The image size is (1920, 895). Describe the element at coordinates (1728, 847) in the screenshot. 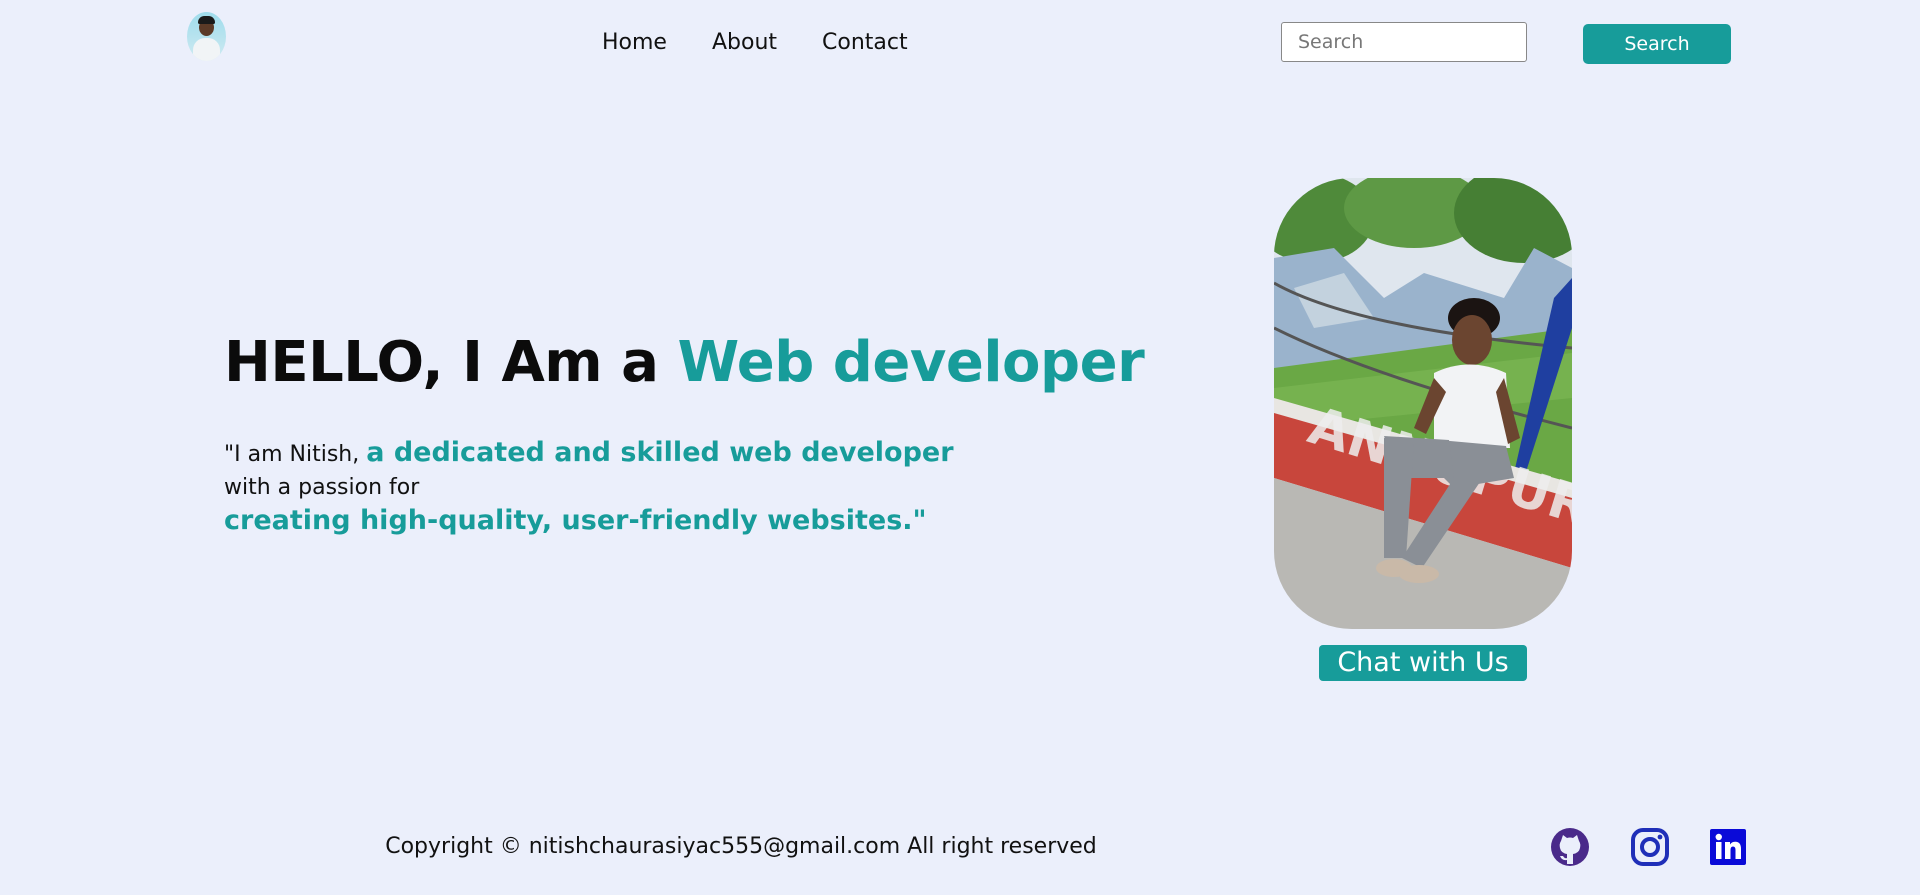

I see `linkedin-icon` at that location.